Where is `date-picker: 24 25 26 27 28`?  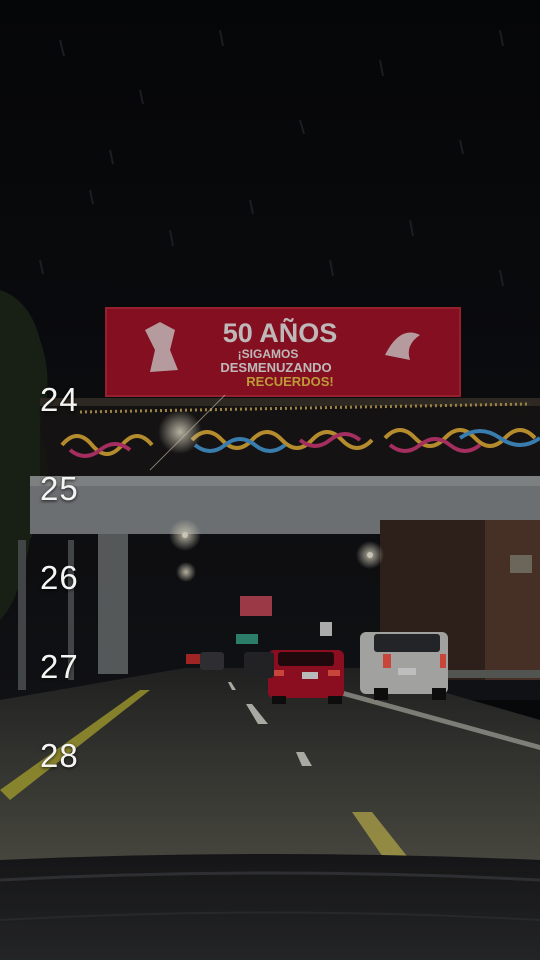 date-picker: 24 25 26 27 28 is located at coordinates (65, 577).